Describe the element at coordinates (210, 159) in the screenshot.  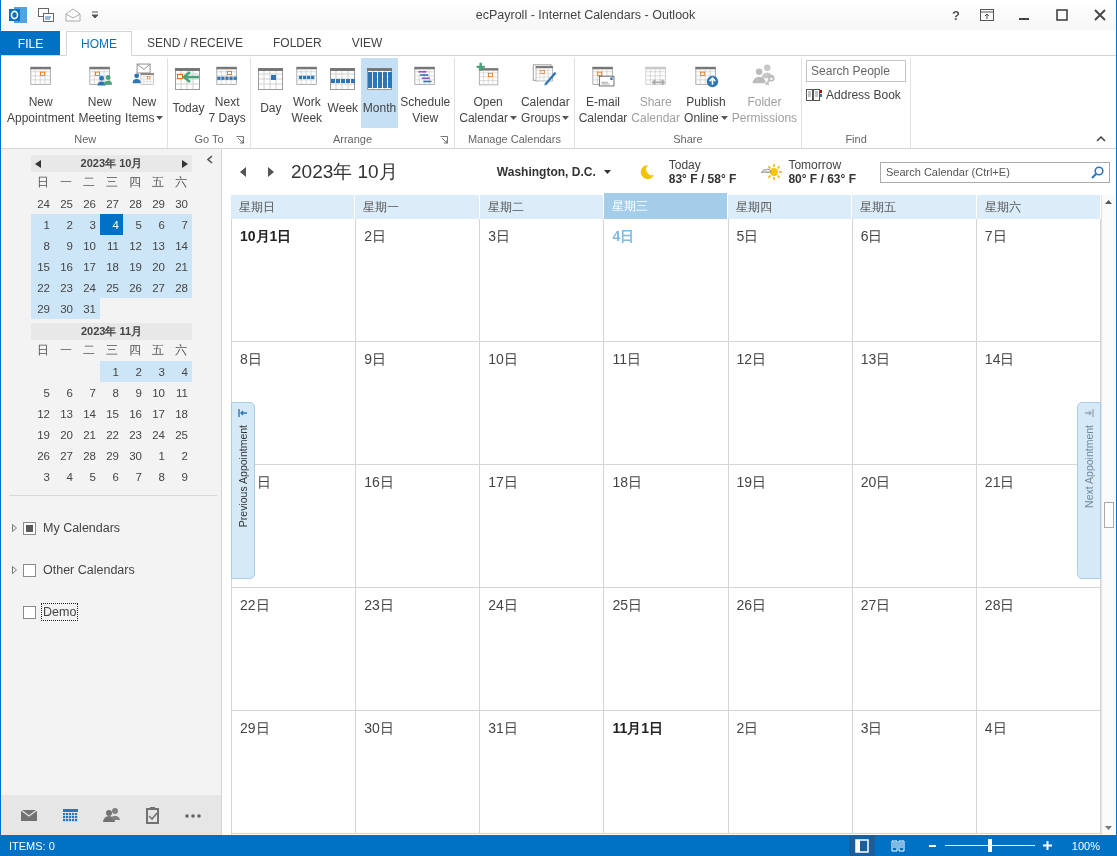
I see `collapse-pane-icon` at that location.